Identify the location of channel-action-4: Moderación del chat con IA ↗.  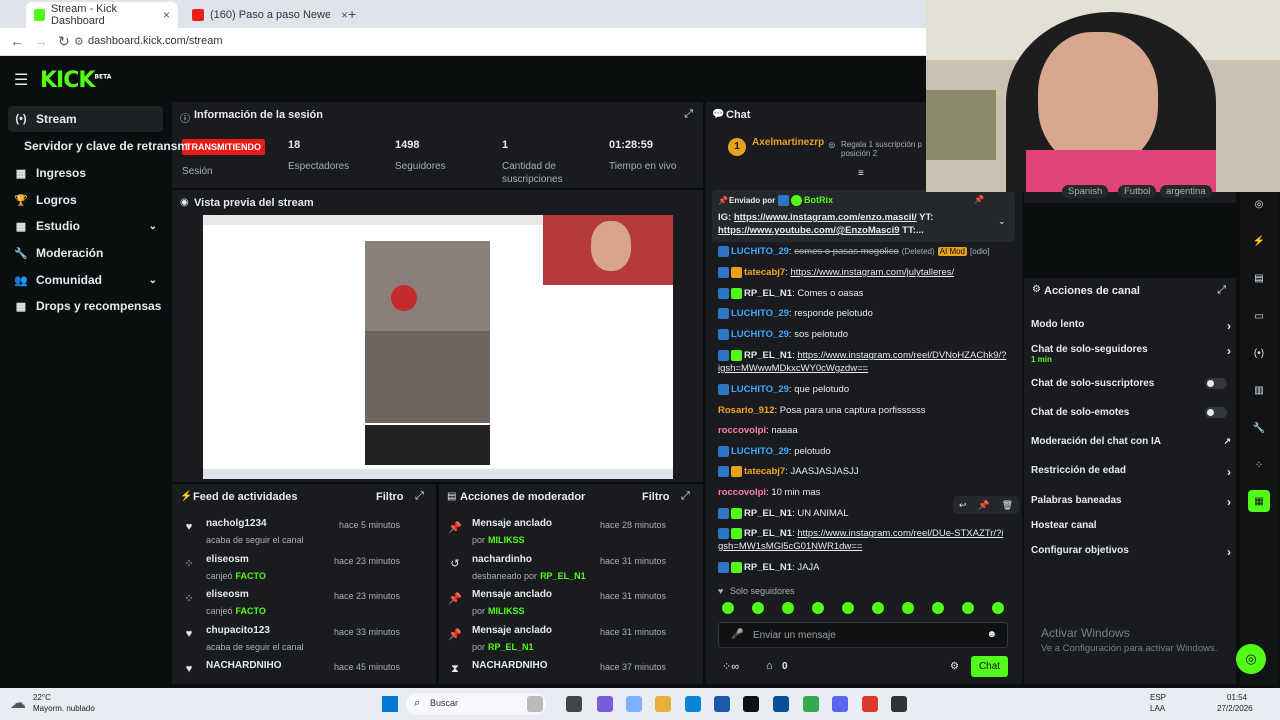
(1131, 443).